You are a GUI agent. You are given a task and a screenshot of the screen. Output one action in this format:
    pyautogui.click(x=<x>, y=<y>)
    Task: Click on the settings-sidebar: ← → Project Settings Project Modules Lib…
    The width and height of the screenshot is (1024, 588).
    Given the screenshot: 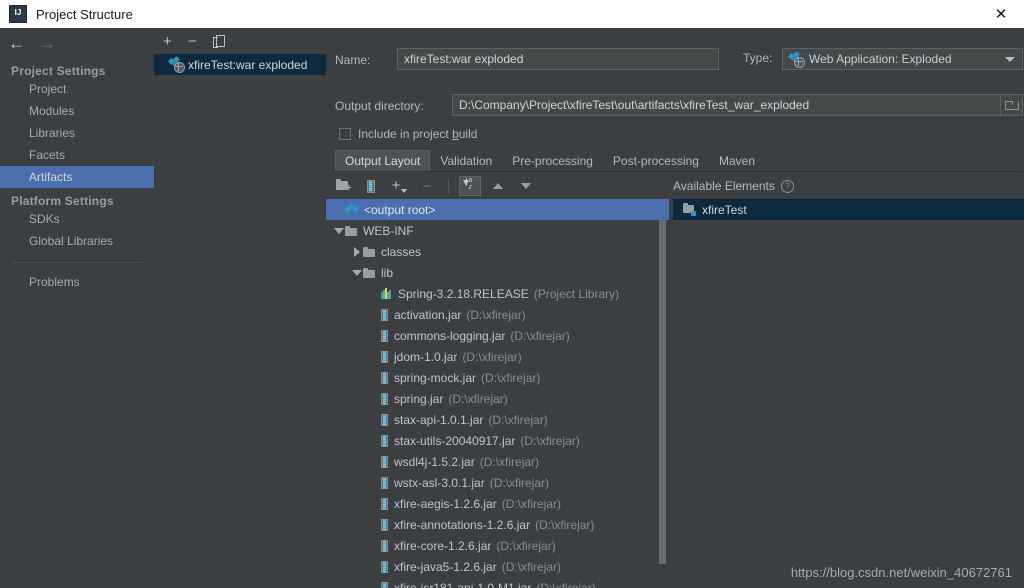 What is the action you would take?
    pyautogui.click(x=77, y=308)
    